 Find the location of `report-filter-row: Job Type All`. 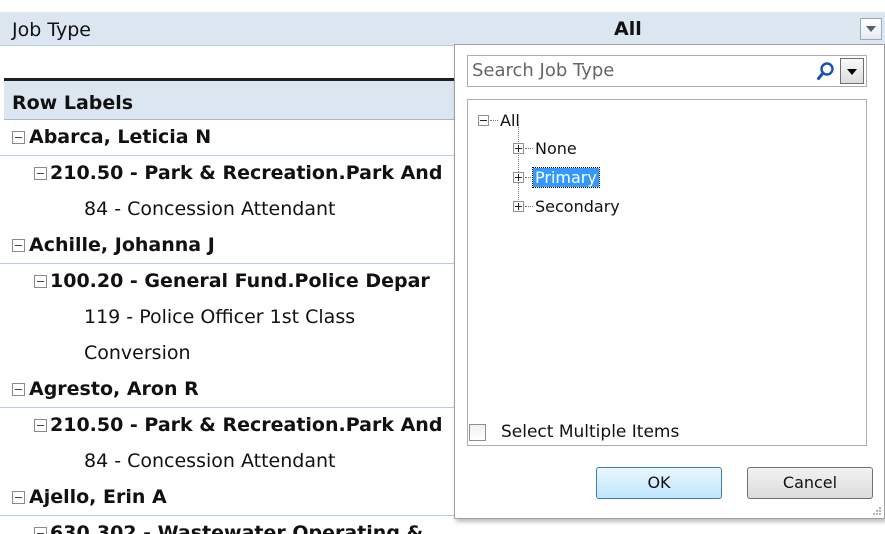

report-filter-row: Job Type All is located at coordinates (442, 29).